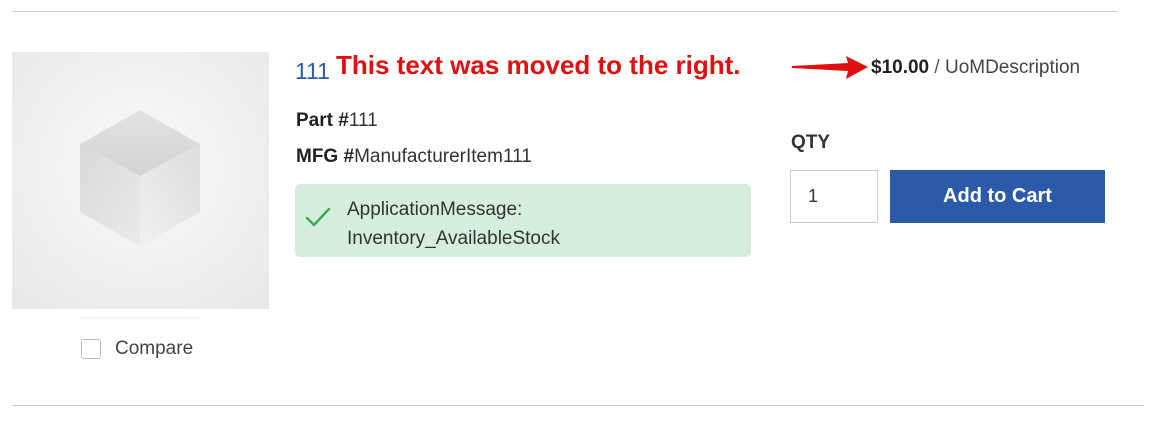 The image size is (1154, 421). What do you see at coordinates (538, 65) in the screenshot?
I see `annotation-text: This text was moved to the right.` at bounding box center [538, 65].